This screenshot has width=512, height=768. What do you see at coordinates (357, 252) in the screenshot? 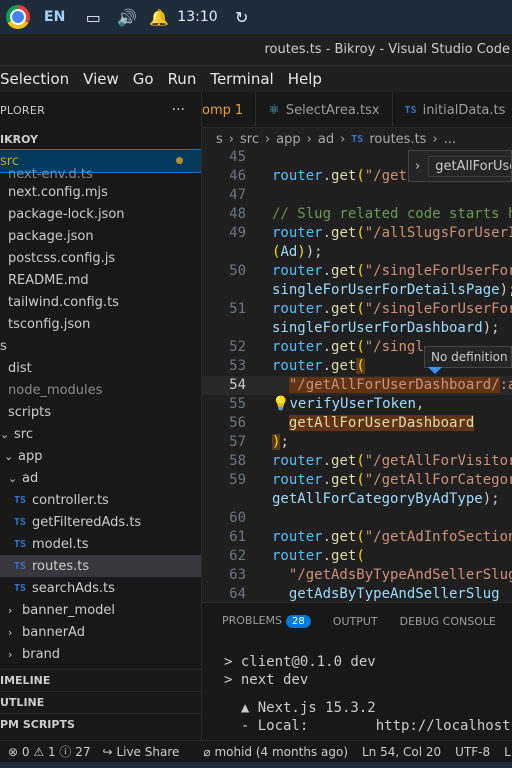
I see `code-line: (Ad));` at bounding box center [357, 252].